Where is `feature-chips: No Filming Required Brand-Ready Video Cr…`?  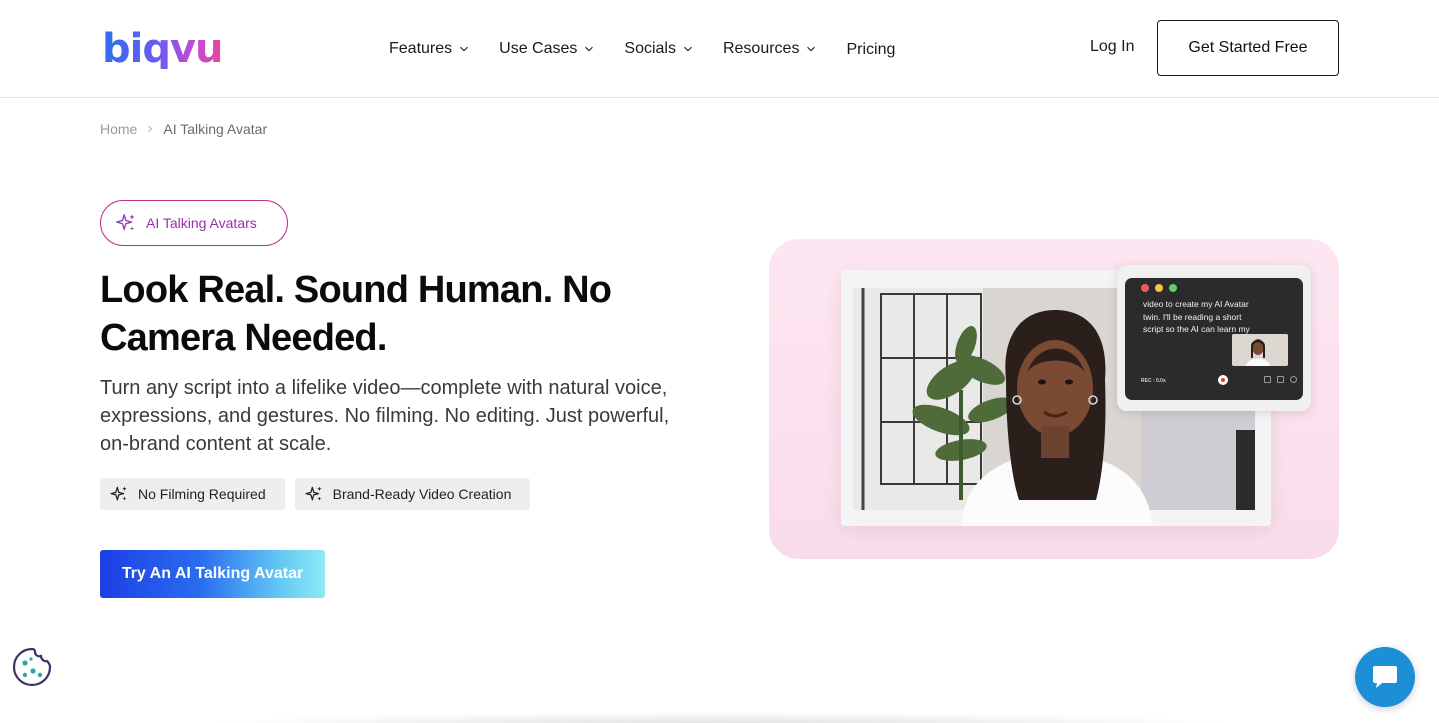 feature-chips: No Filming Required Brand-Ready Video Cr… is located at coordinates (320, 494).